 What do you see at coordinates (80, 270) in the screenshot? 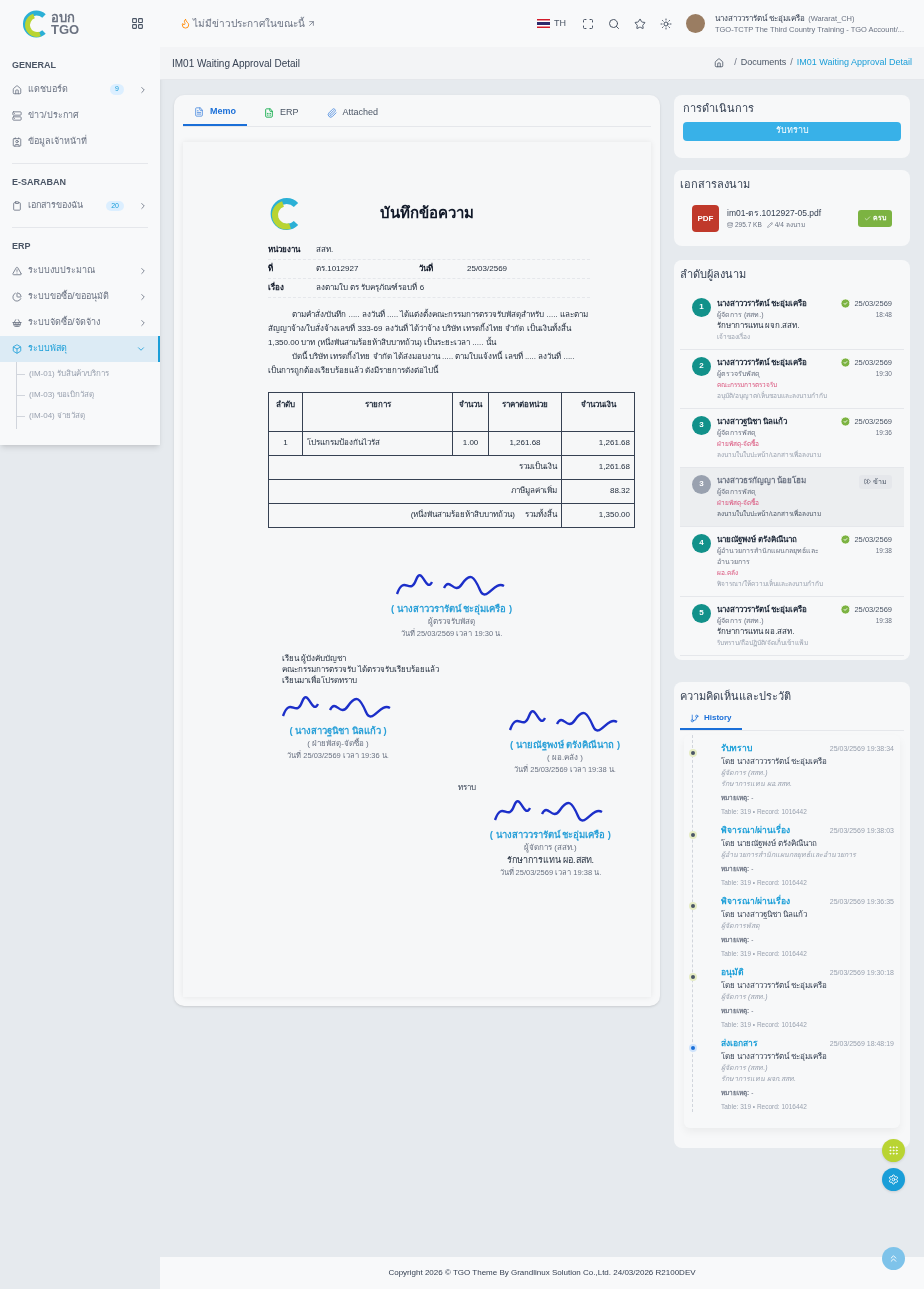
I see `sidebar-item: ระบบงบประมาณ` at bounding box center [80, 270].